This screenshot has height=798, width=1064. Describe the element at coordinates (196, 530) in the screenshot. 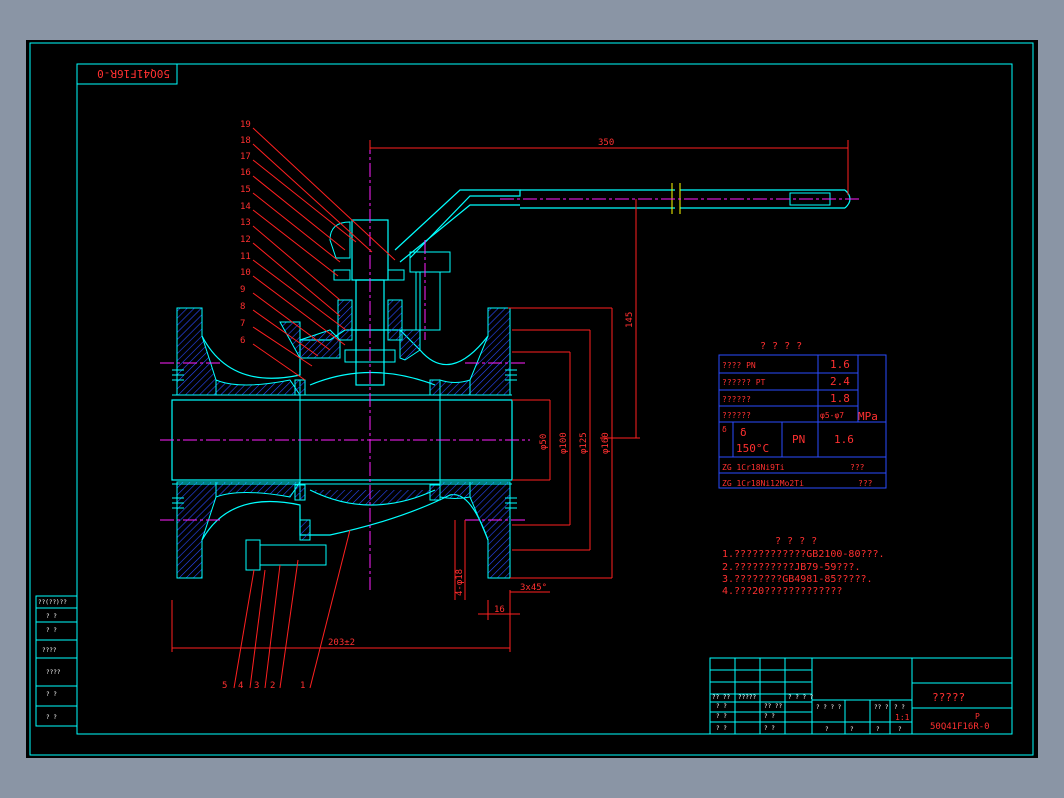

I see `left-flange-lower` at that location.